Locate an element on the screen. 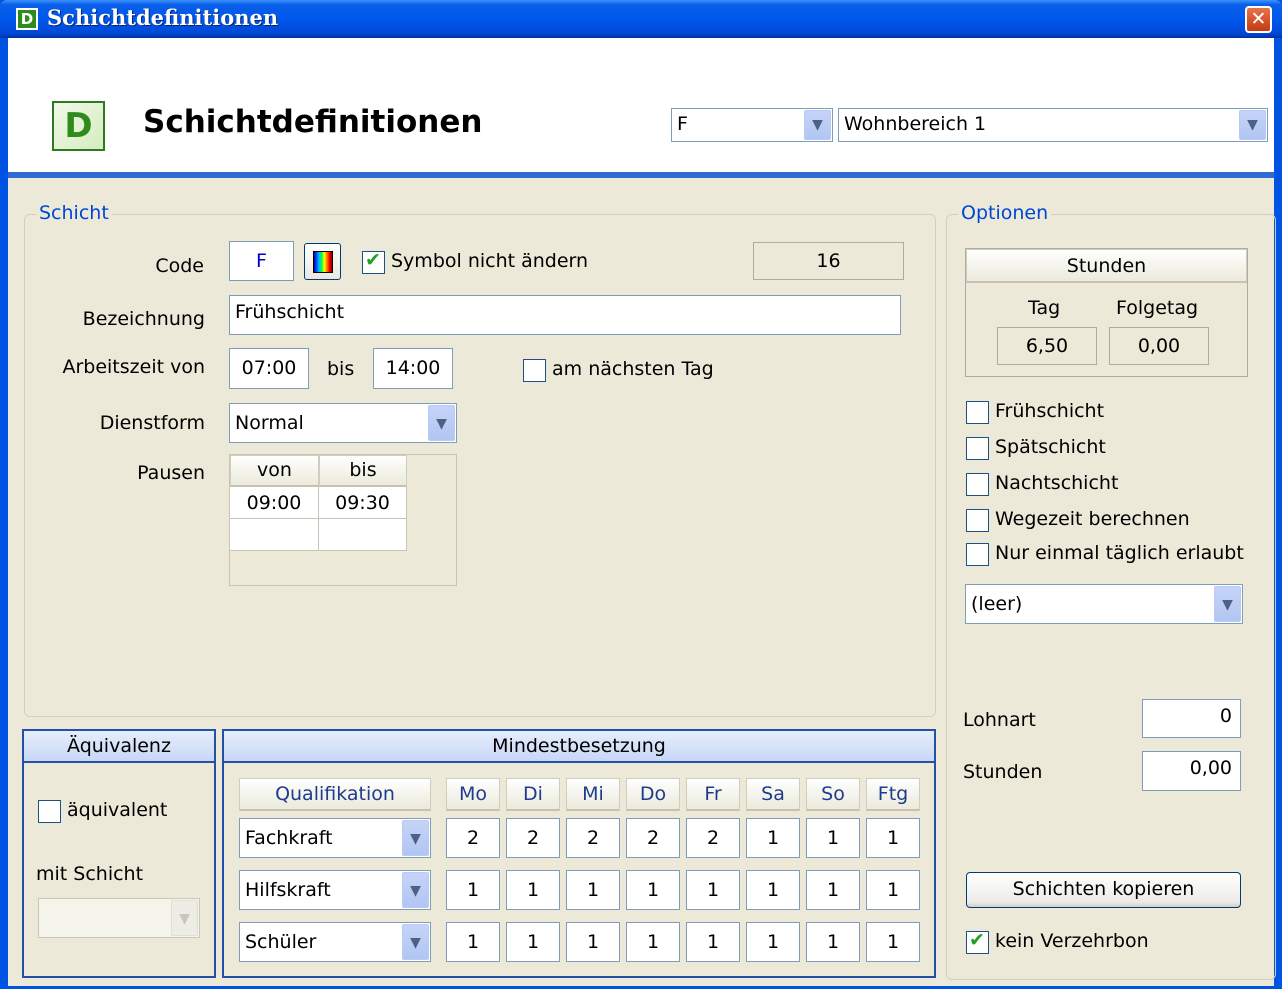 This screenshot has height=989, width=1282. bezeichnung-label: Bezeichnung is located at coordinates (143, 319).